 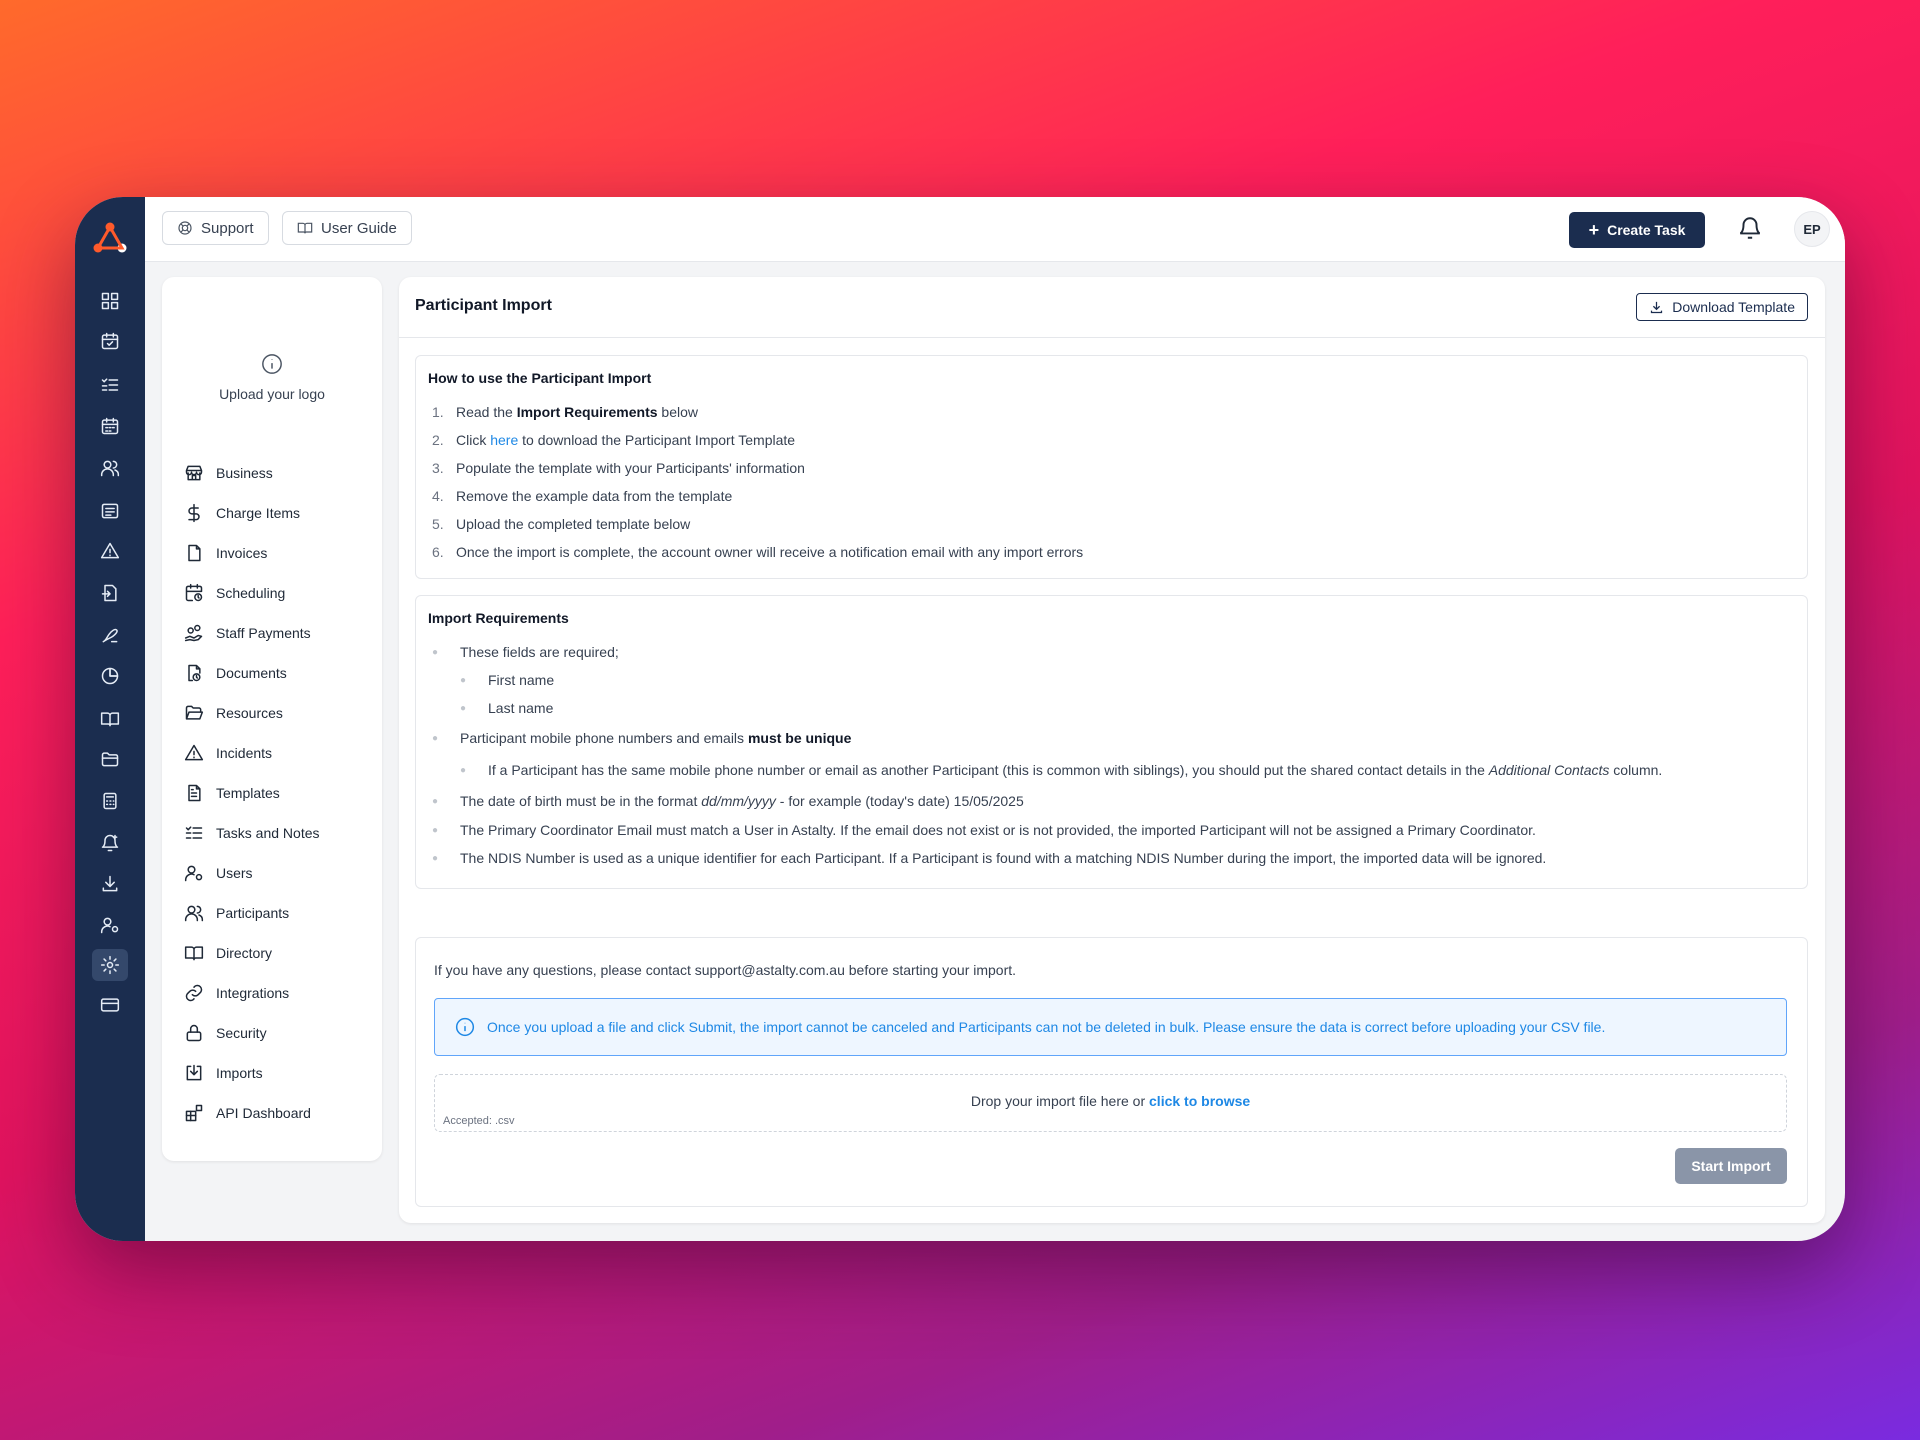 What do you see at coordinates (110, 759) in the screenshot?
I see `folder-icon` at bounding box center [110, 759].